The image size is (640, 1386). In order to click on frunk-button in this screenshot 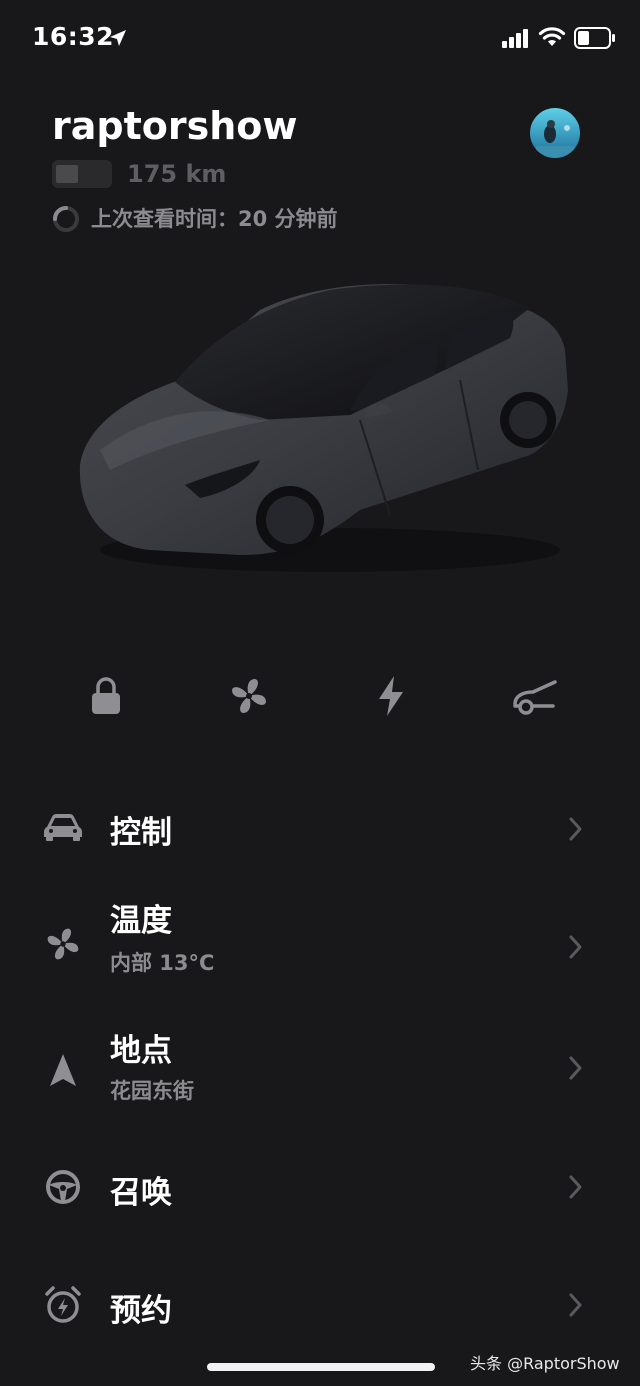, I will do `click(534, 696)`.